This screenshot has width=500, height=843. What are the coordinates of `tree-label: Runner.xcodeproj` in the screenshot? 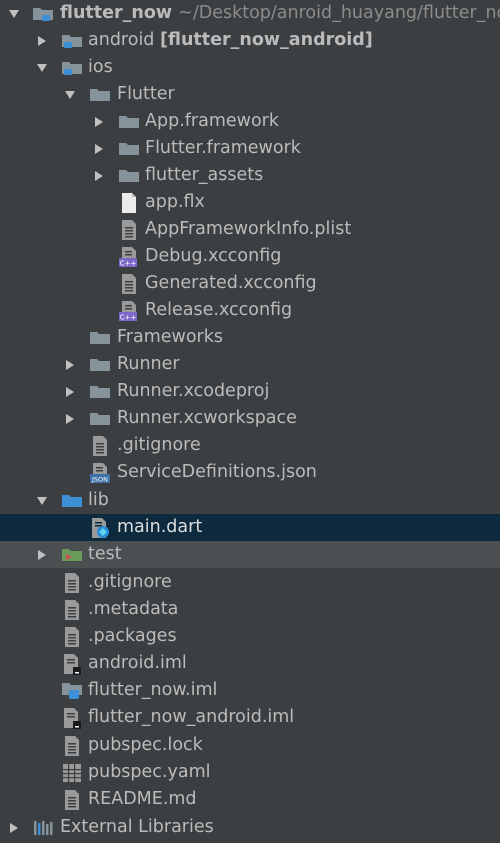 It's located at (193, 391).